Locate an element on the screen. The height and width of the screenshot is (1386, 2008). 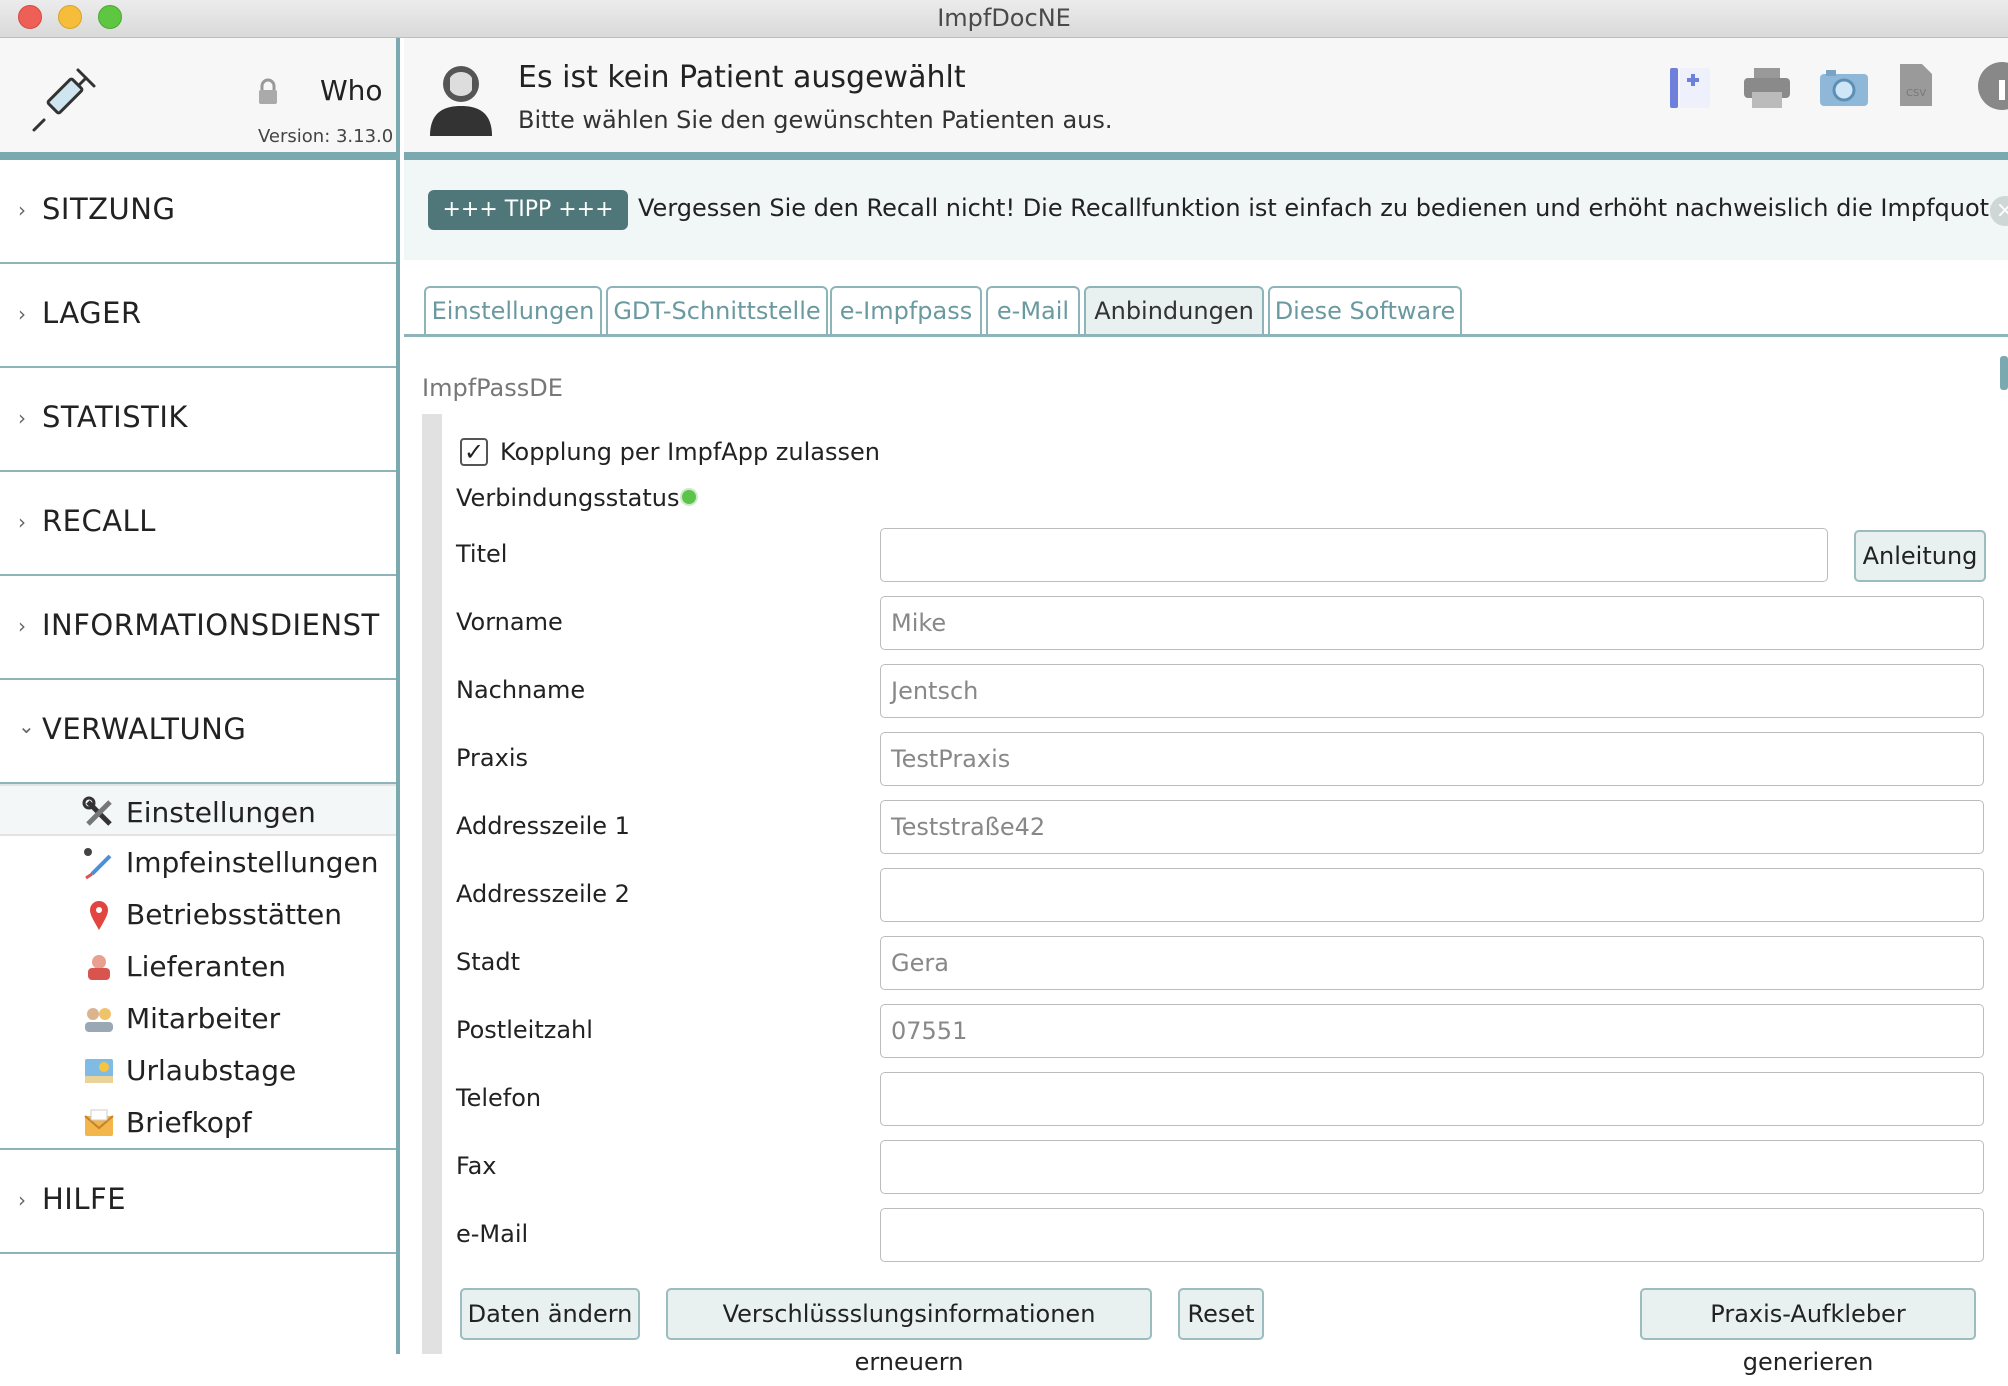
vacation-icon is located at coordinates (99, 1071).